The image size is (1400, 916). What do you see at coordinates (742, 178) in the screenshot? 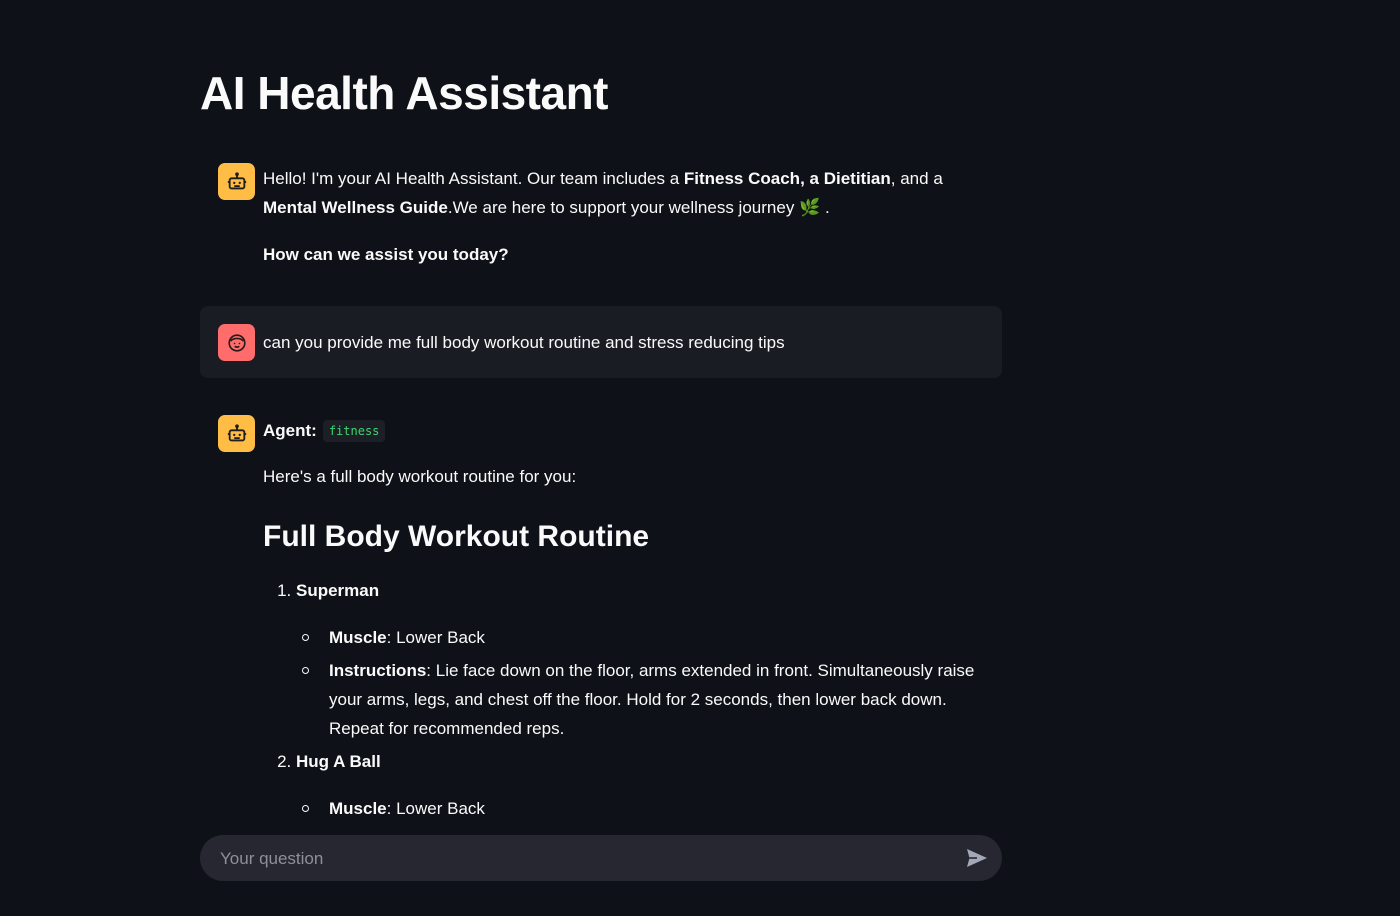
I see `fitness-coach-label: Fitness Coach` at bounding box center [742, 178].